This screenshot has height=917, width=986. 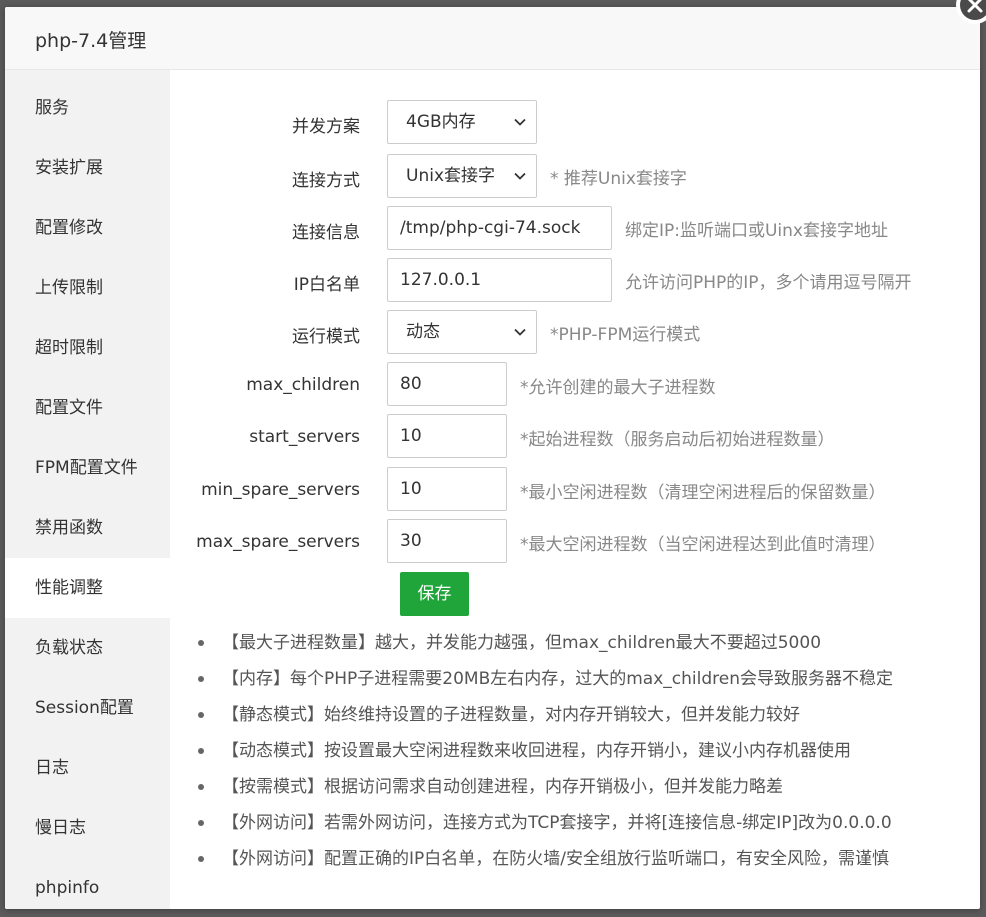 What do you see at coordinates (87, 108) in the screenshot?
I see `sidebar-item-service: 服务` at bounding box center [87, 108].